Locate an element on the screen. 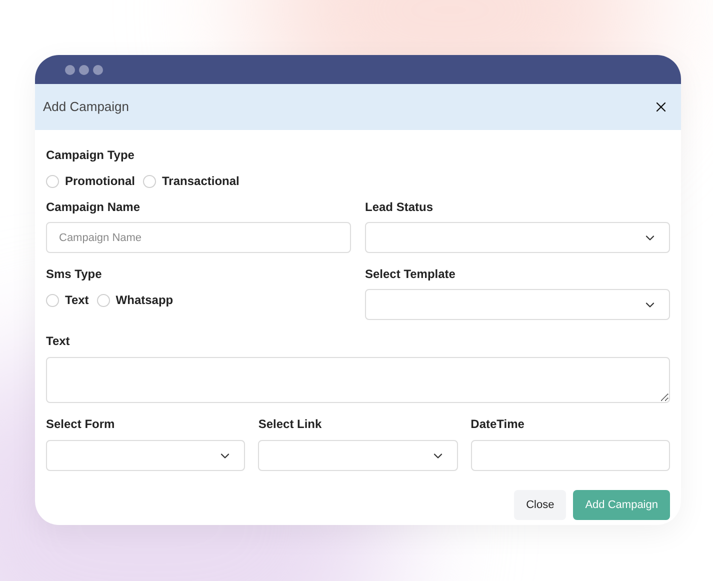 The width and height of the screenshot is (713, 581). radio-label: Transactional is located at coordinates (201, 181).